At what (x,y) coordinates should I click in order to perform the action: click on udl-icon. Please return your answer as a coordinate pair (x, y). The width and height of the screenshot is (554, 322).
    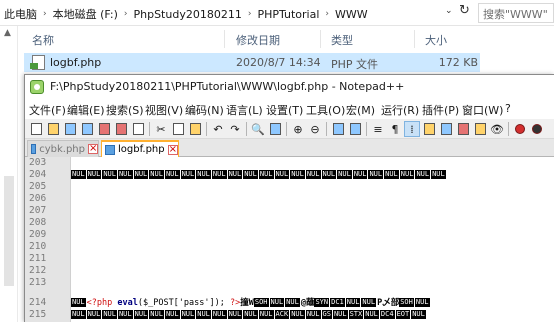
    Looking at the image, I should click on (429, 129).